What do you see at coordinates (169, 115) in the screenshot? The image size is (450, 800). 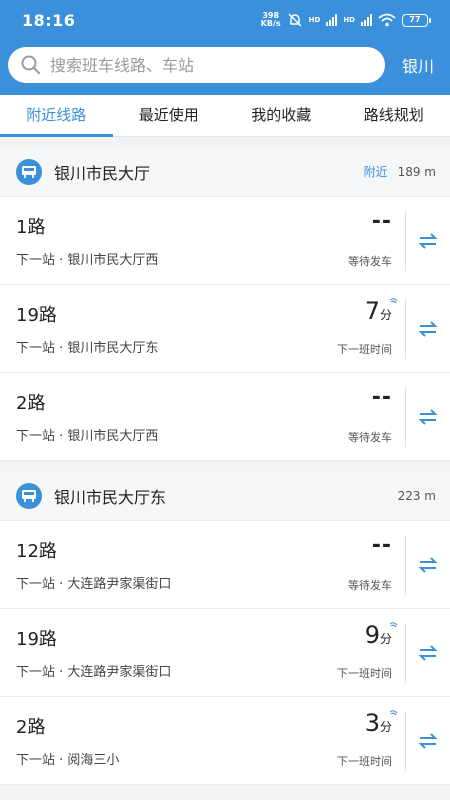 I see `tab-recent: 最近使用` at bounding box center [169, 115].